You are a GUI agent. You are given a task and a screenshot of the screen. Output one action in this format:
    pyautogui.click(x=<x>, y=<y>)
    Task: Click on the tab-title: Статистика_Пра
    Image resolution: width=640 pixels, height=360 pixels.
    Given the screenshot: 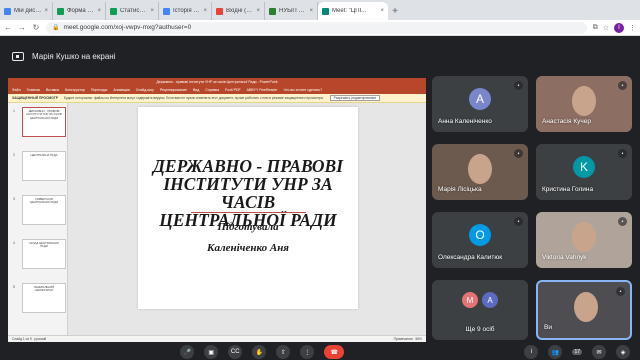 What is the action you would take?
    pyautogui.click(x=133, y=11)
    